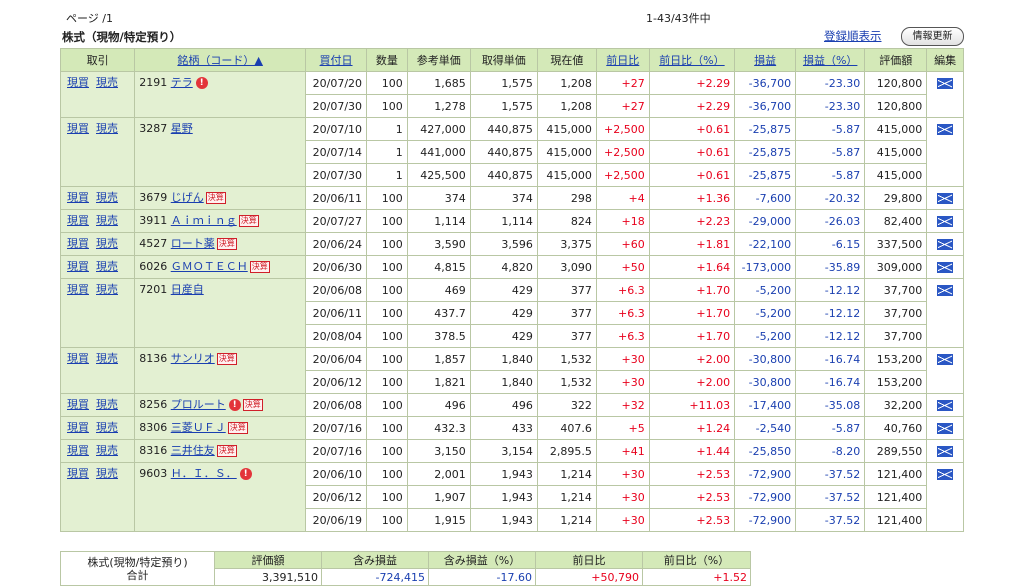 Image resolution: width=1024 pixels, height=586 pixels. I want to click on buy-date: 20/06/10, so click(336, 474).